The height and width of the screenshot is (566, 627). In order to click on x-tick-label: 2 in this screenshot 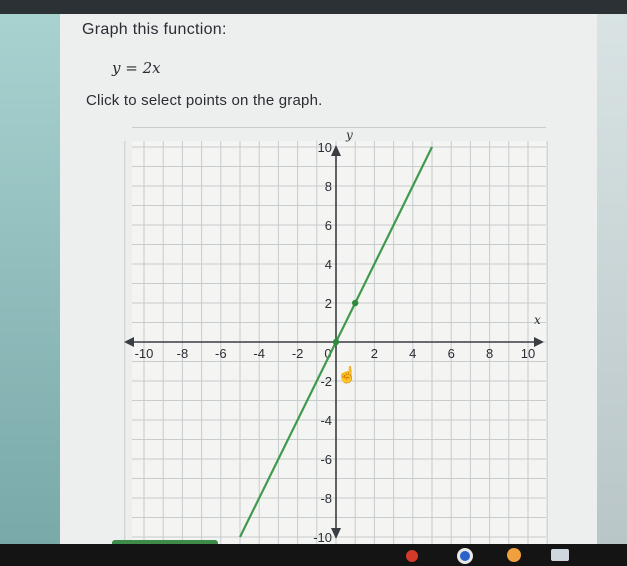, I will do `click(374, 353)`.